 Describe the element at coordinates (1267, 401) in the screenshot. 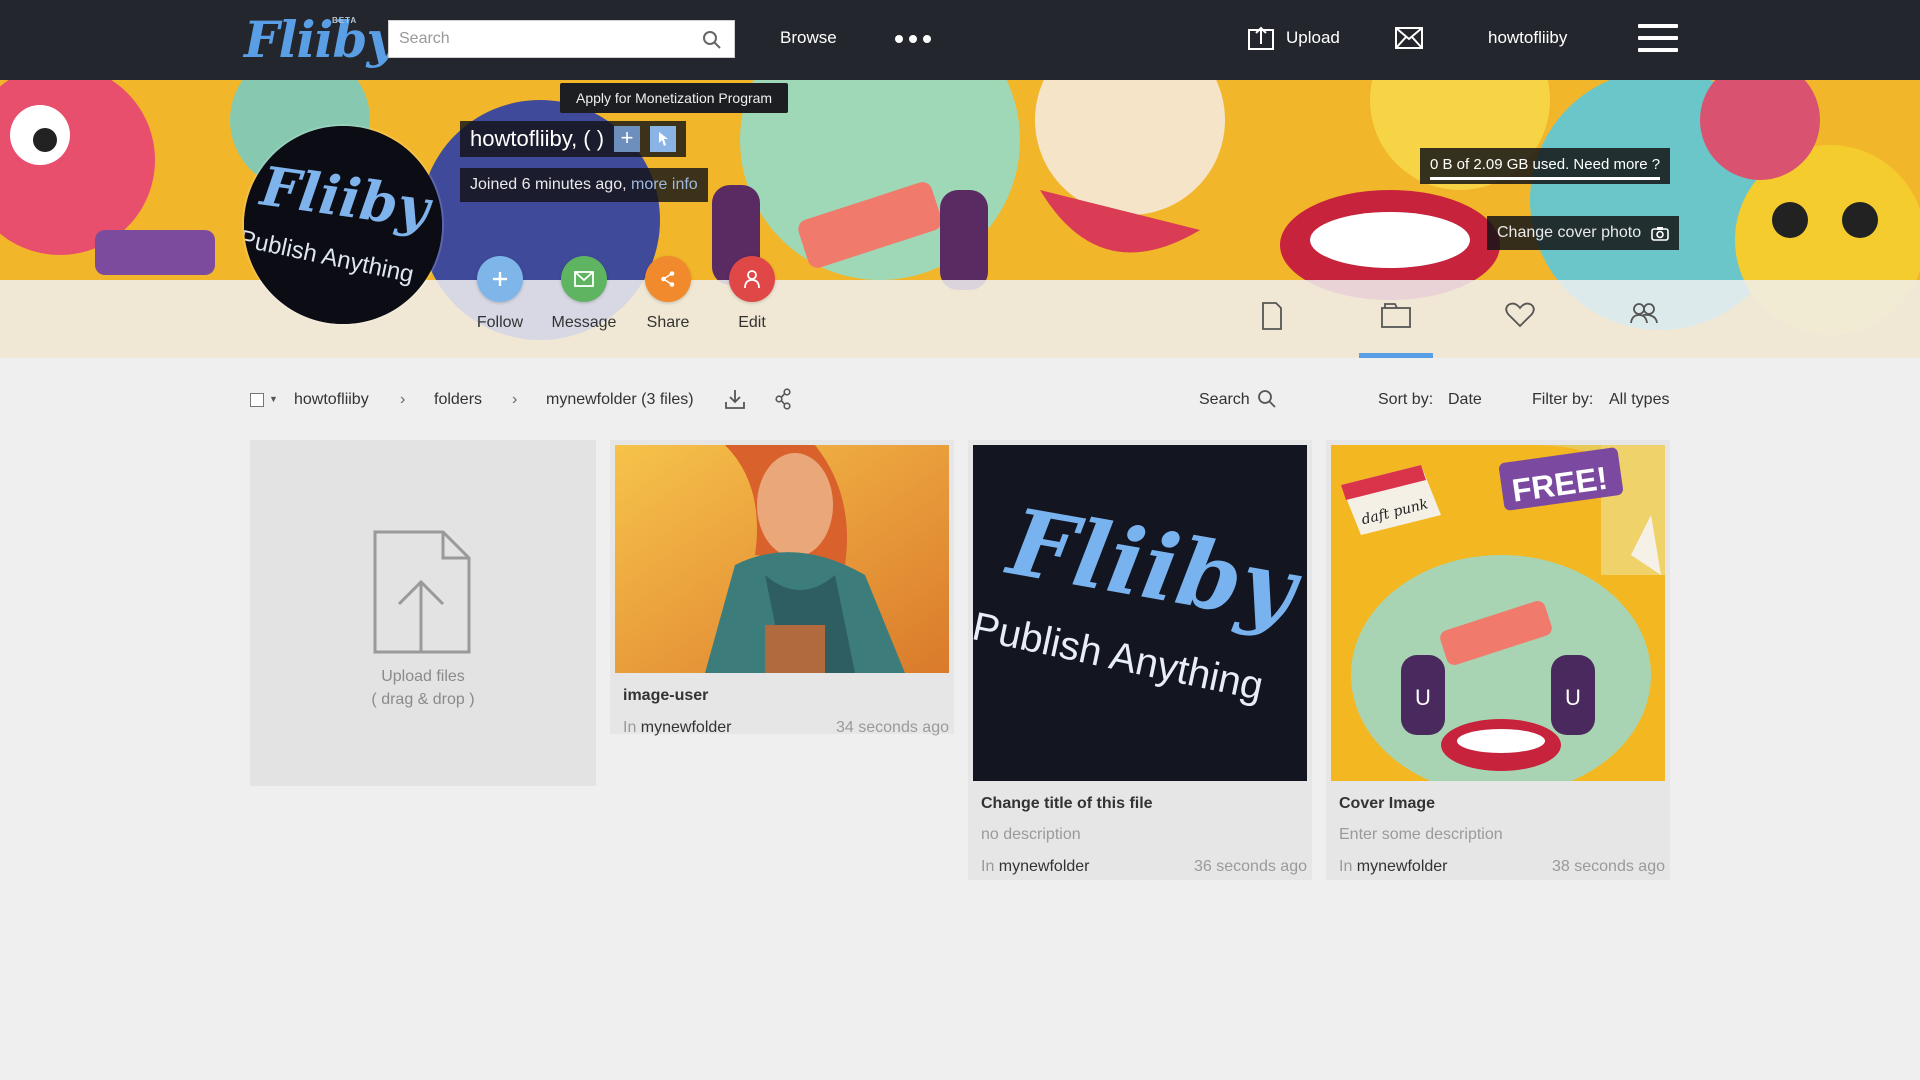

I see `folder-search-icon` at that location.